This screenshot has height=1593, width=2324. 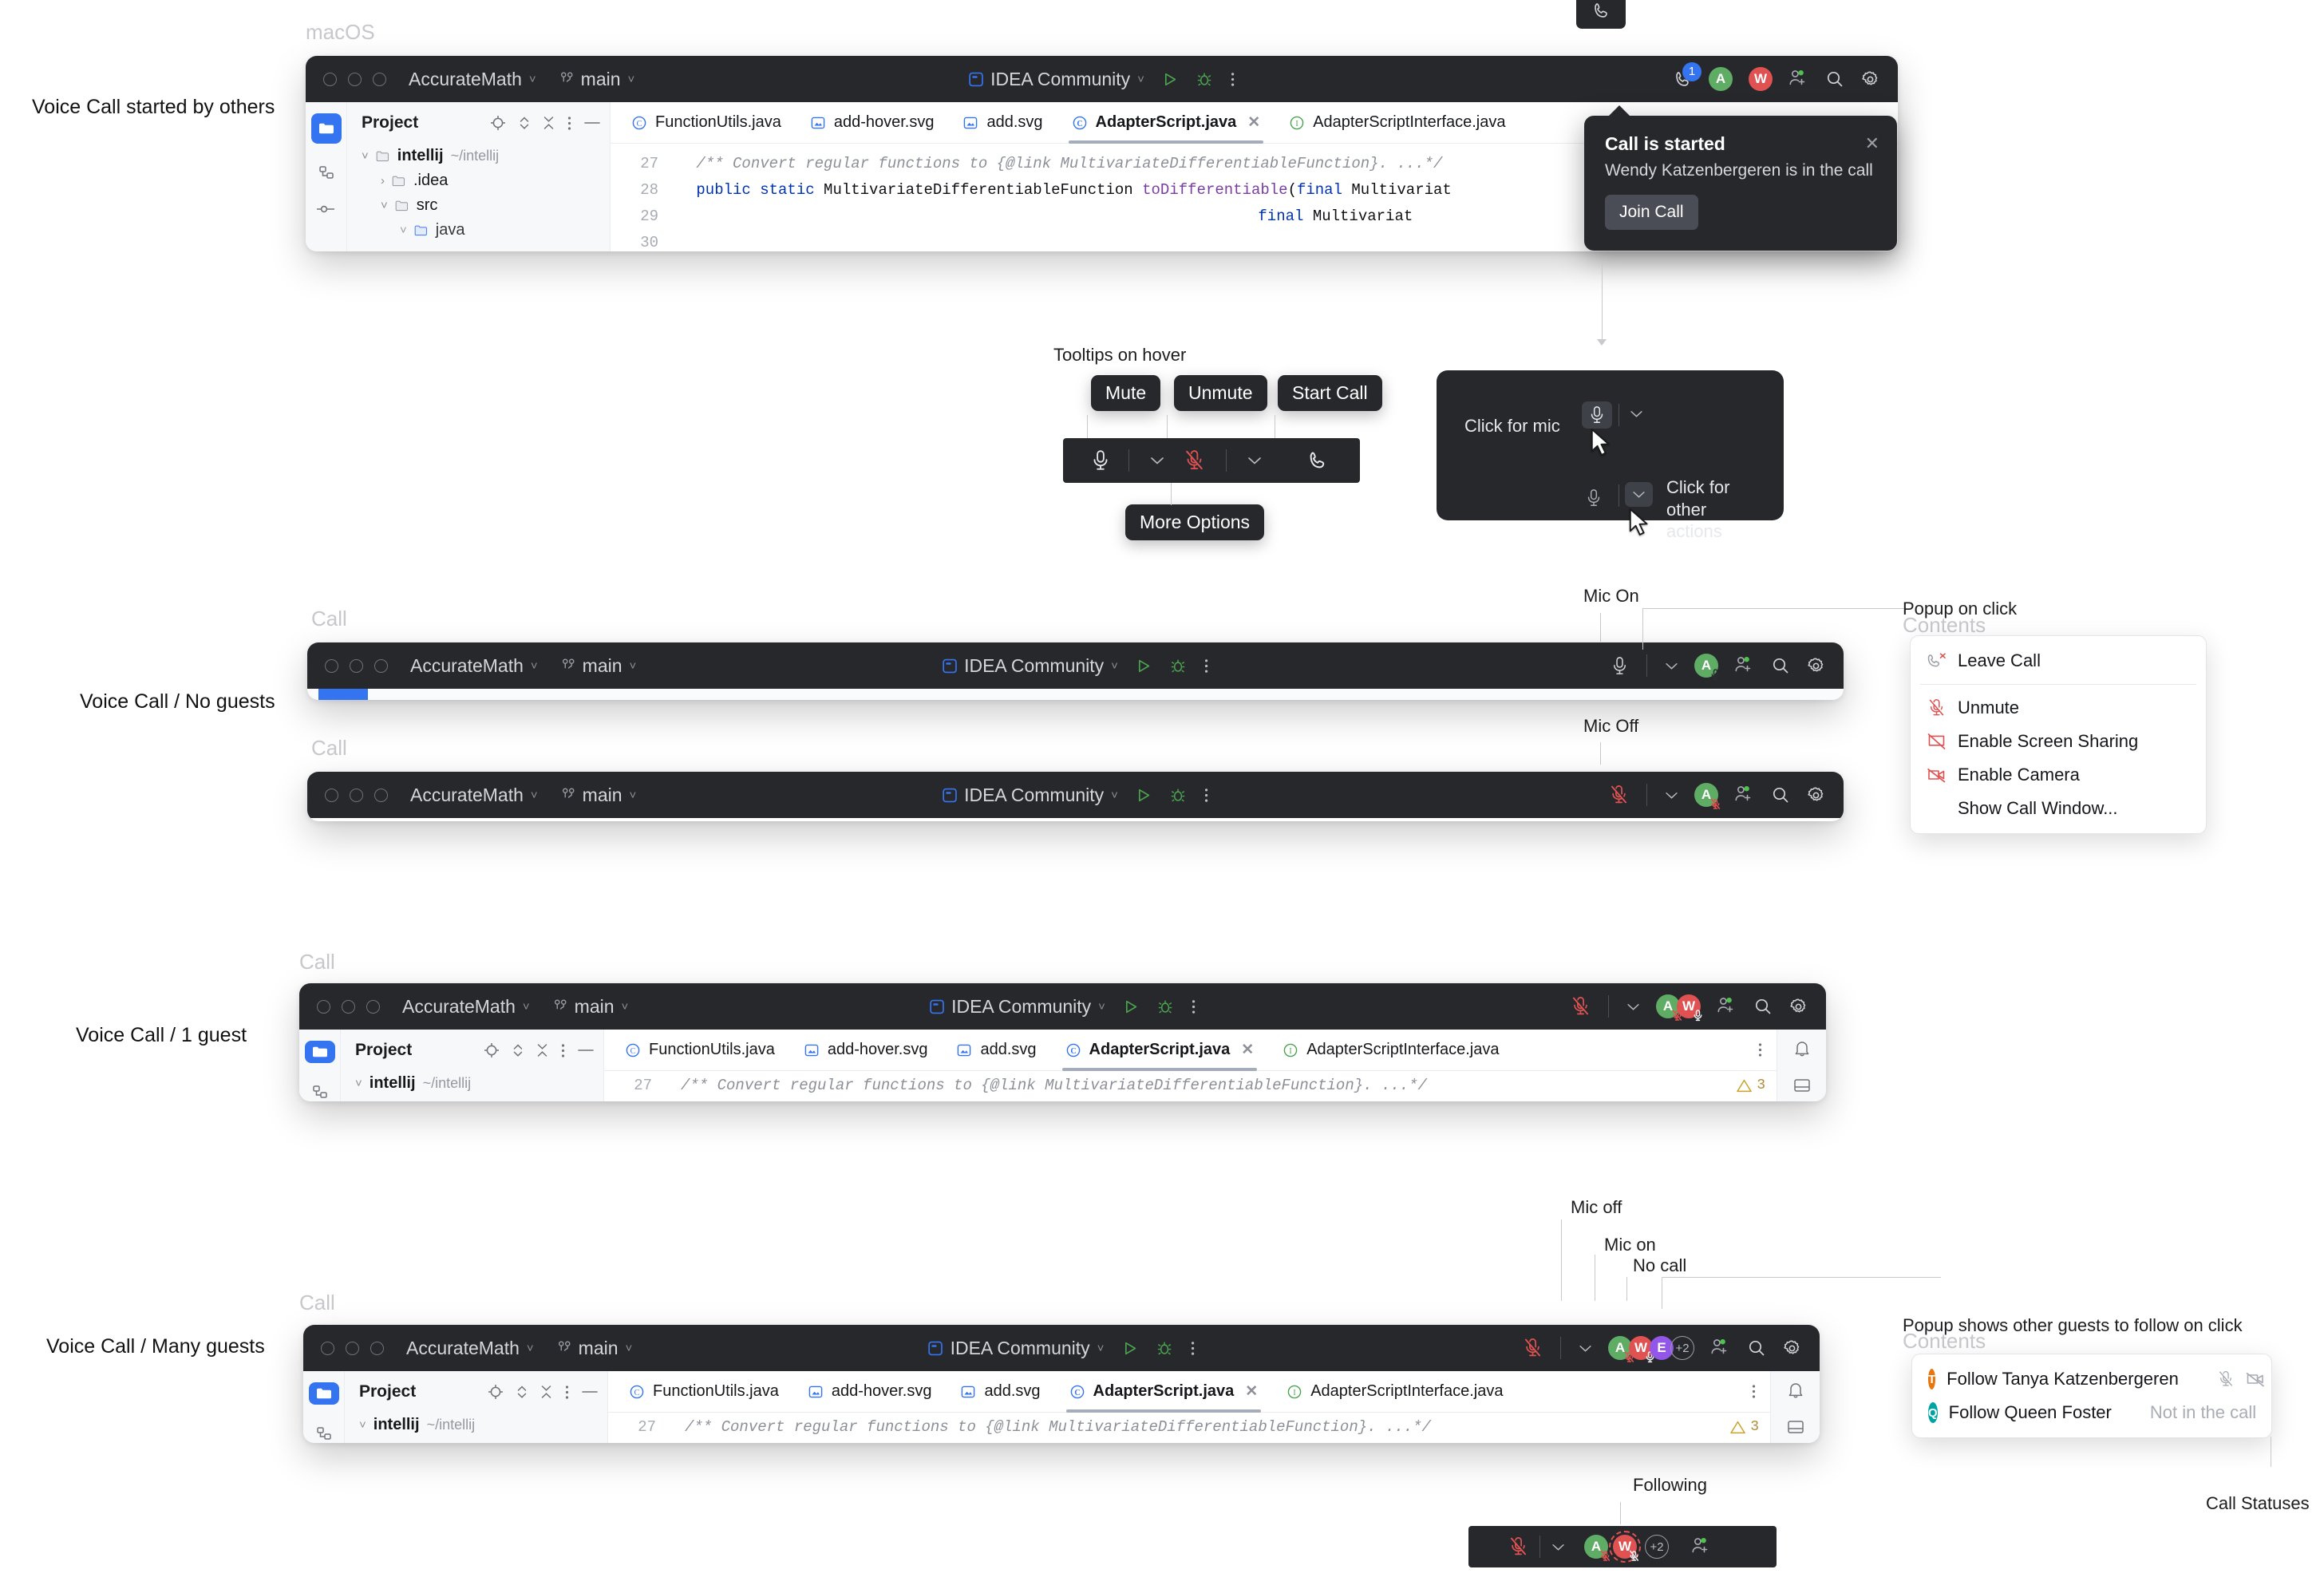 What do you see at coordinates (326, 173) in the screenshot?
I see `structure-tool-button` at bounding box center [326, 173].